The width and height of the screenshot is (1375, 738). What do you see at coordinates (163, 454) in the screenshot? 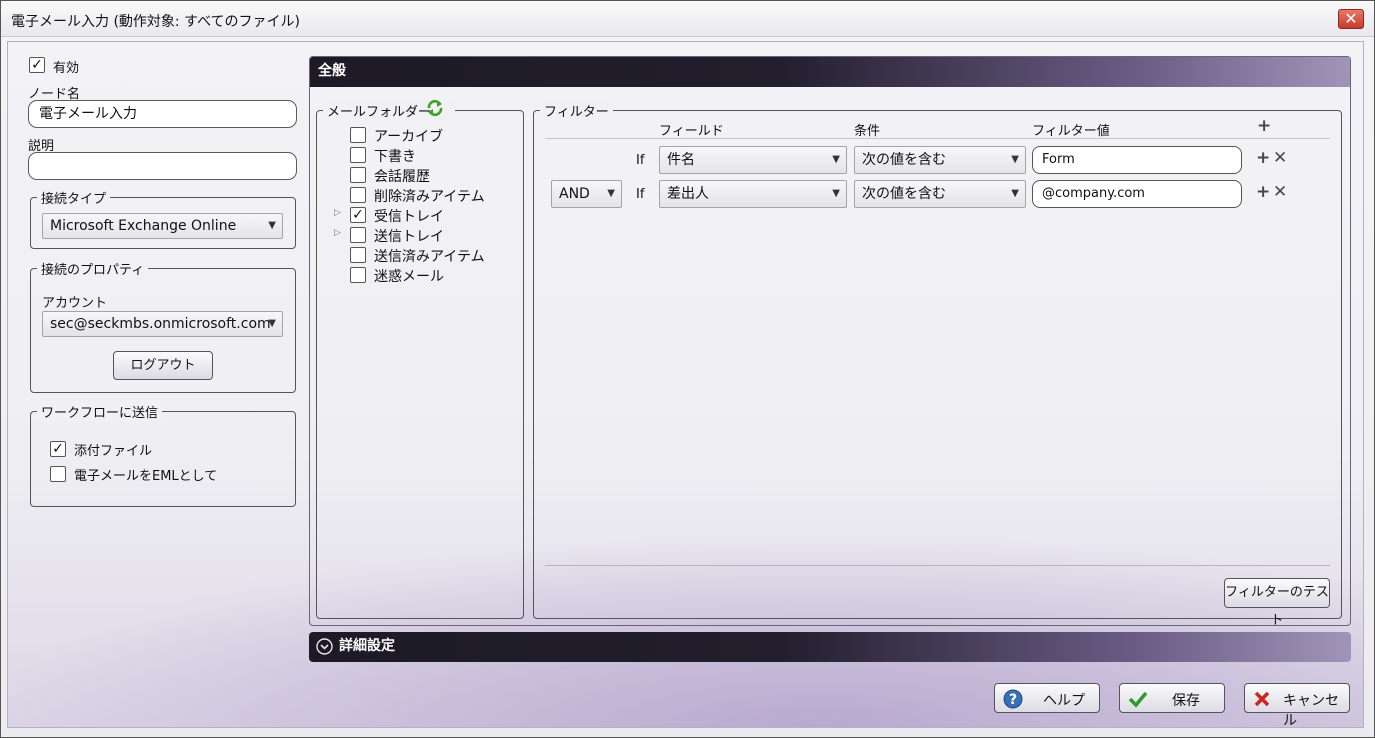
I see `send-to-workflow-group: ワークフローに送信 ✓ 添付ファイル 電子メールをEMLとして` at bounding box center [163, 454].